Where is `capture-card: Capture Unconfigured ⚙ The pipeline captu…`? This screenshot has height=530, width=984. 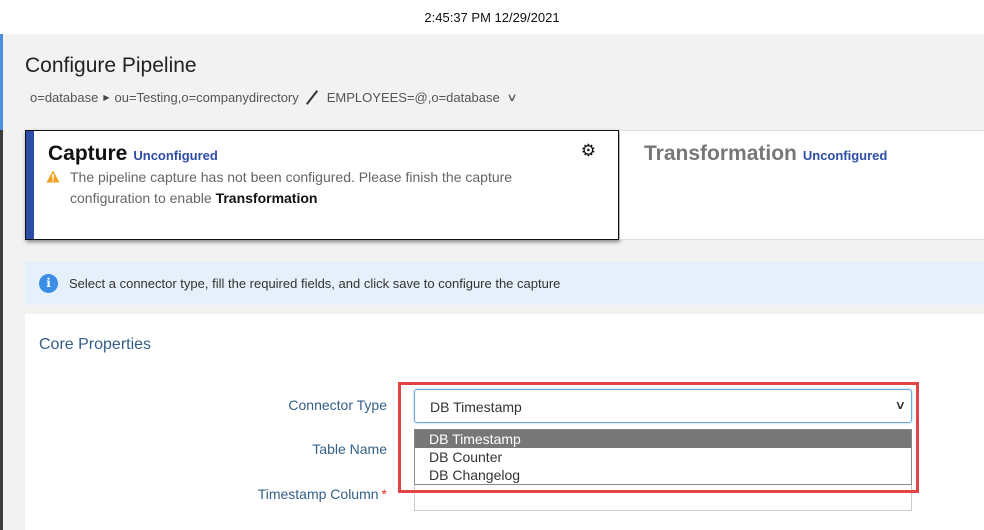 capture-card: Capture Unconfigured ⚙ The pipeline captu… is located at coordinates (322, 185).